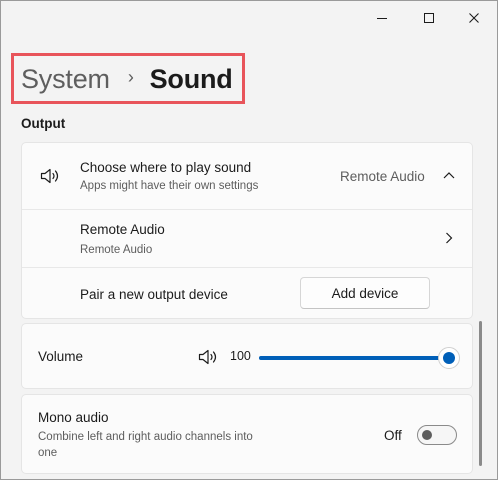 The image size is (498, 480). I want to click on add-device-button: Add device, so click(365, 293).